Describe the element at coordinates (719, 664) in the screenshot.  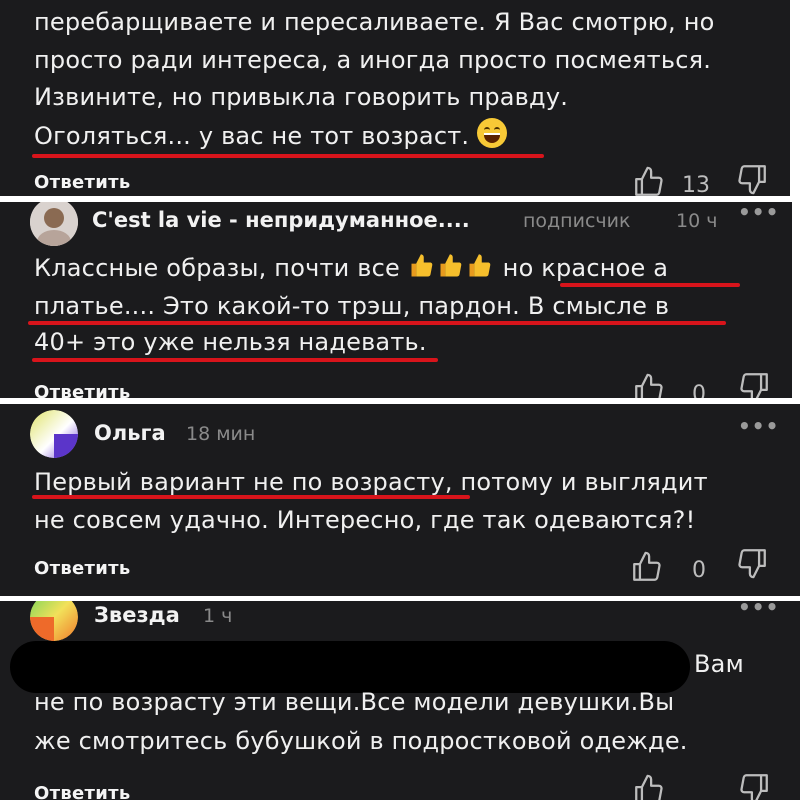
I see `comment-text-line: Вам` at that location.